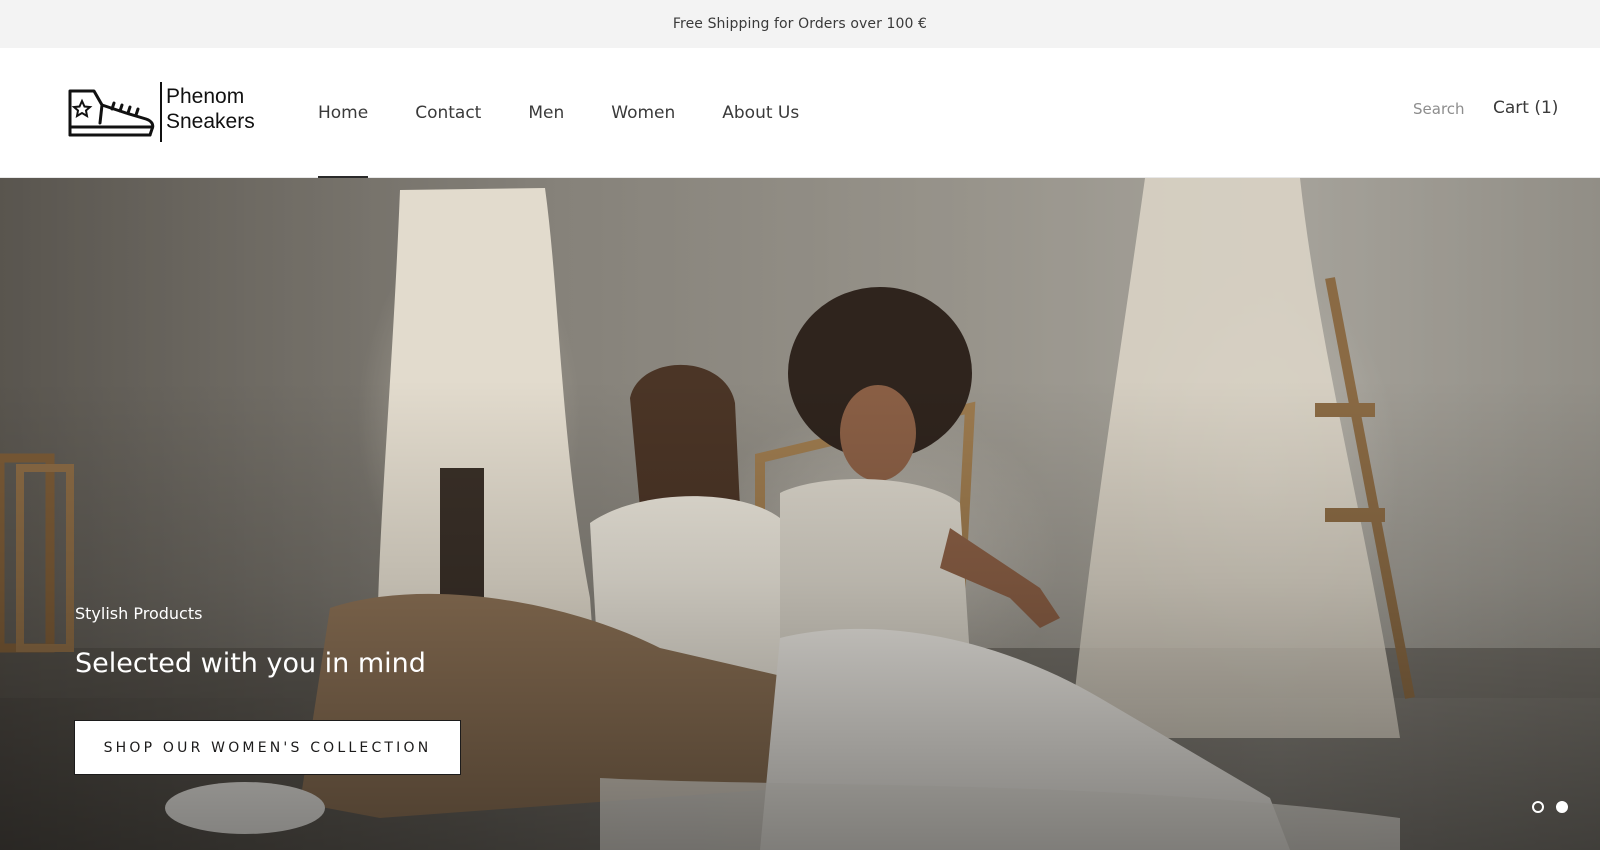  What do you see at coordinates (205, 96) in the screenshot?
I see `brand-name-line1: Phenom` at bounding box center [205, 96].